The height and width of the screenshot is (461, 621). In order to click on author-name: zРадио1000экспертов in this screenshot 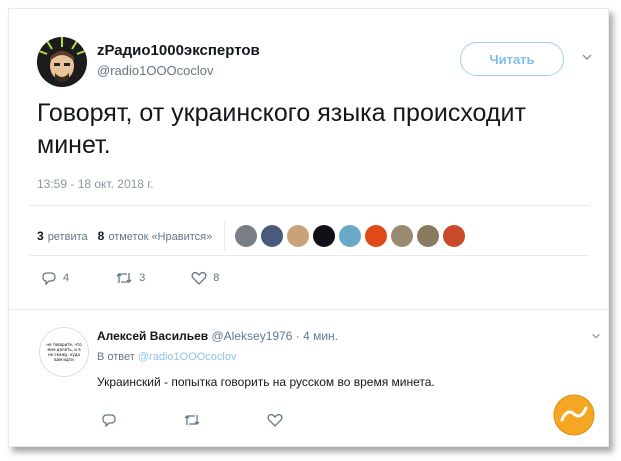, I will do `click(178, 50)`.